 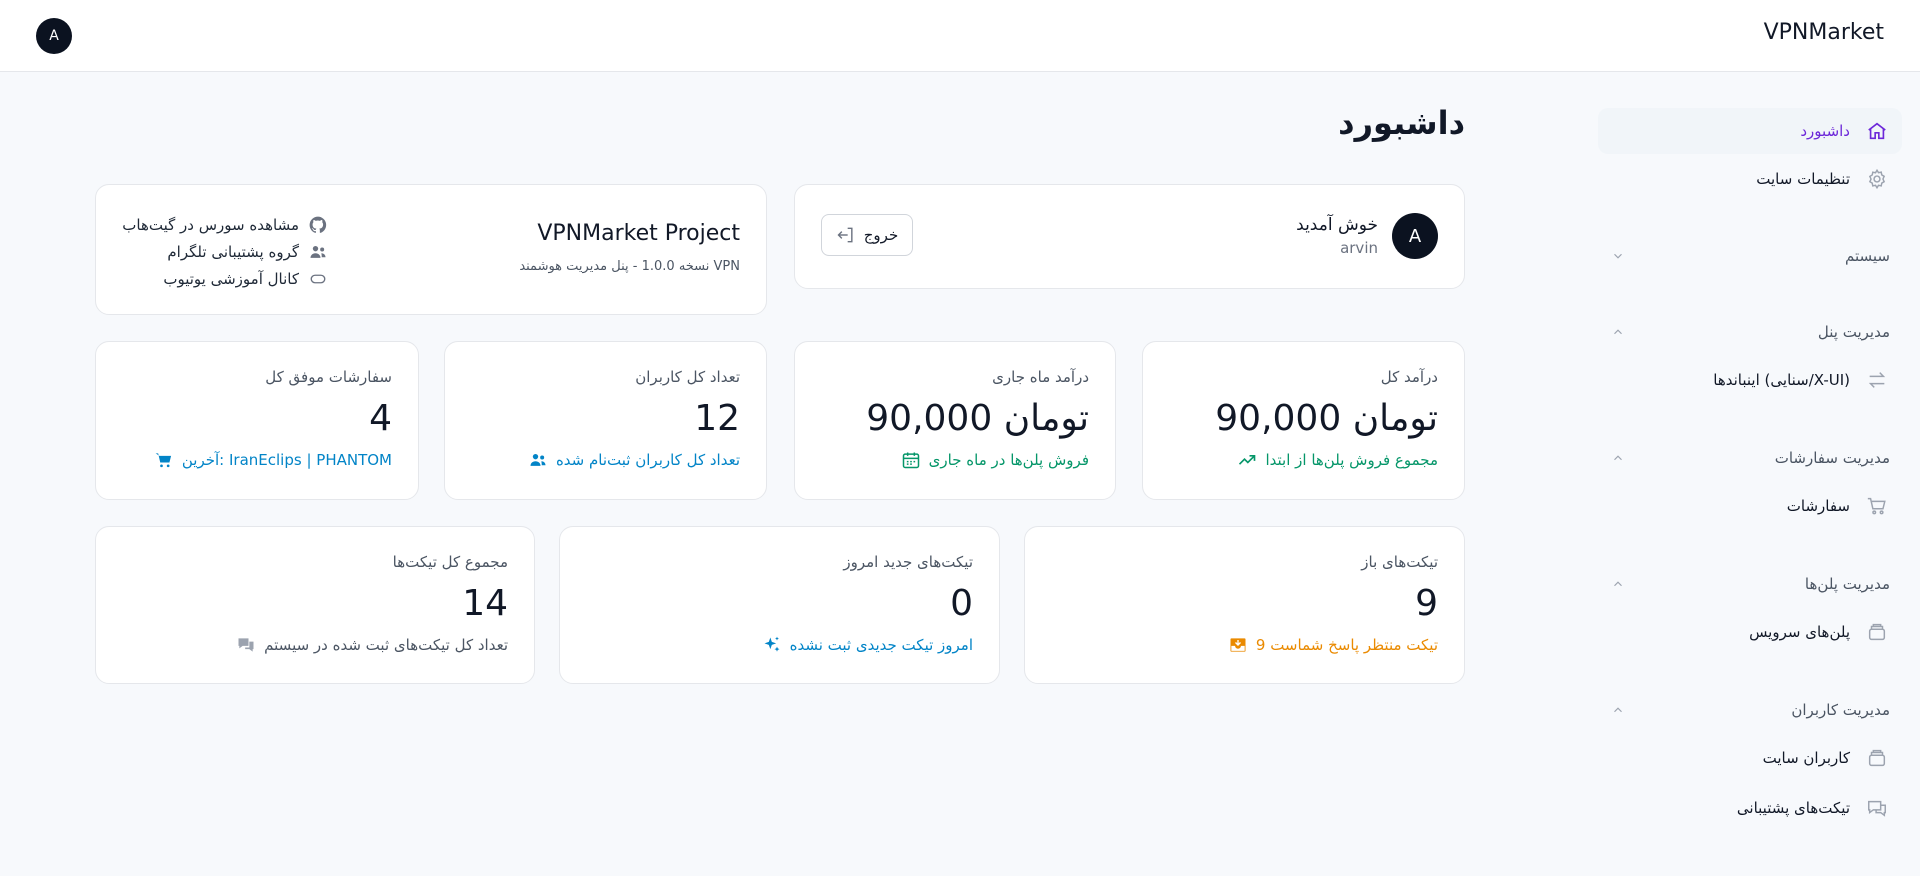 I want to click on home-icon, so click(x=1877, y=131).